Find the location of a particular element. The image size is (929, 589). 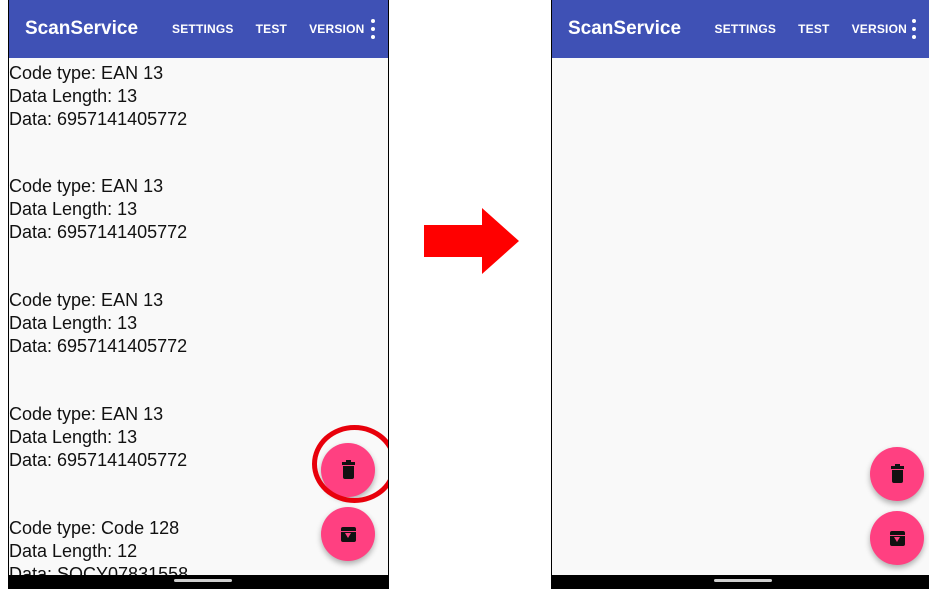

trash-icon is located at coordinates (897, 473).